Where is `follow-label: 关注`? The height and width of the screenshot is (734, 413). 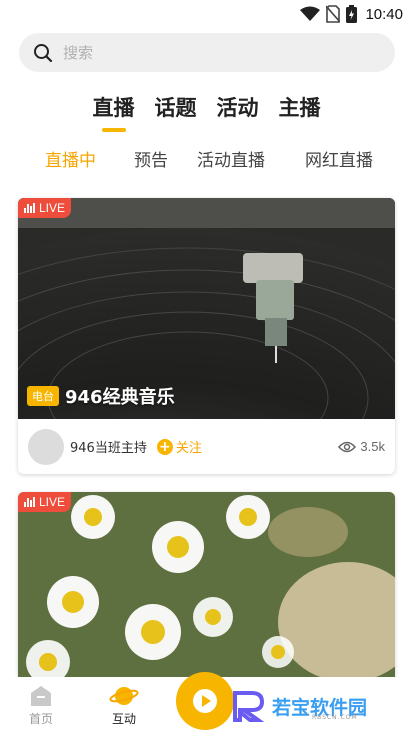 follow-label: 关注 is located at coordinates (188, 448).